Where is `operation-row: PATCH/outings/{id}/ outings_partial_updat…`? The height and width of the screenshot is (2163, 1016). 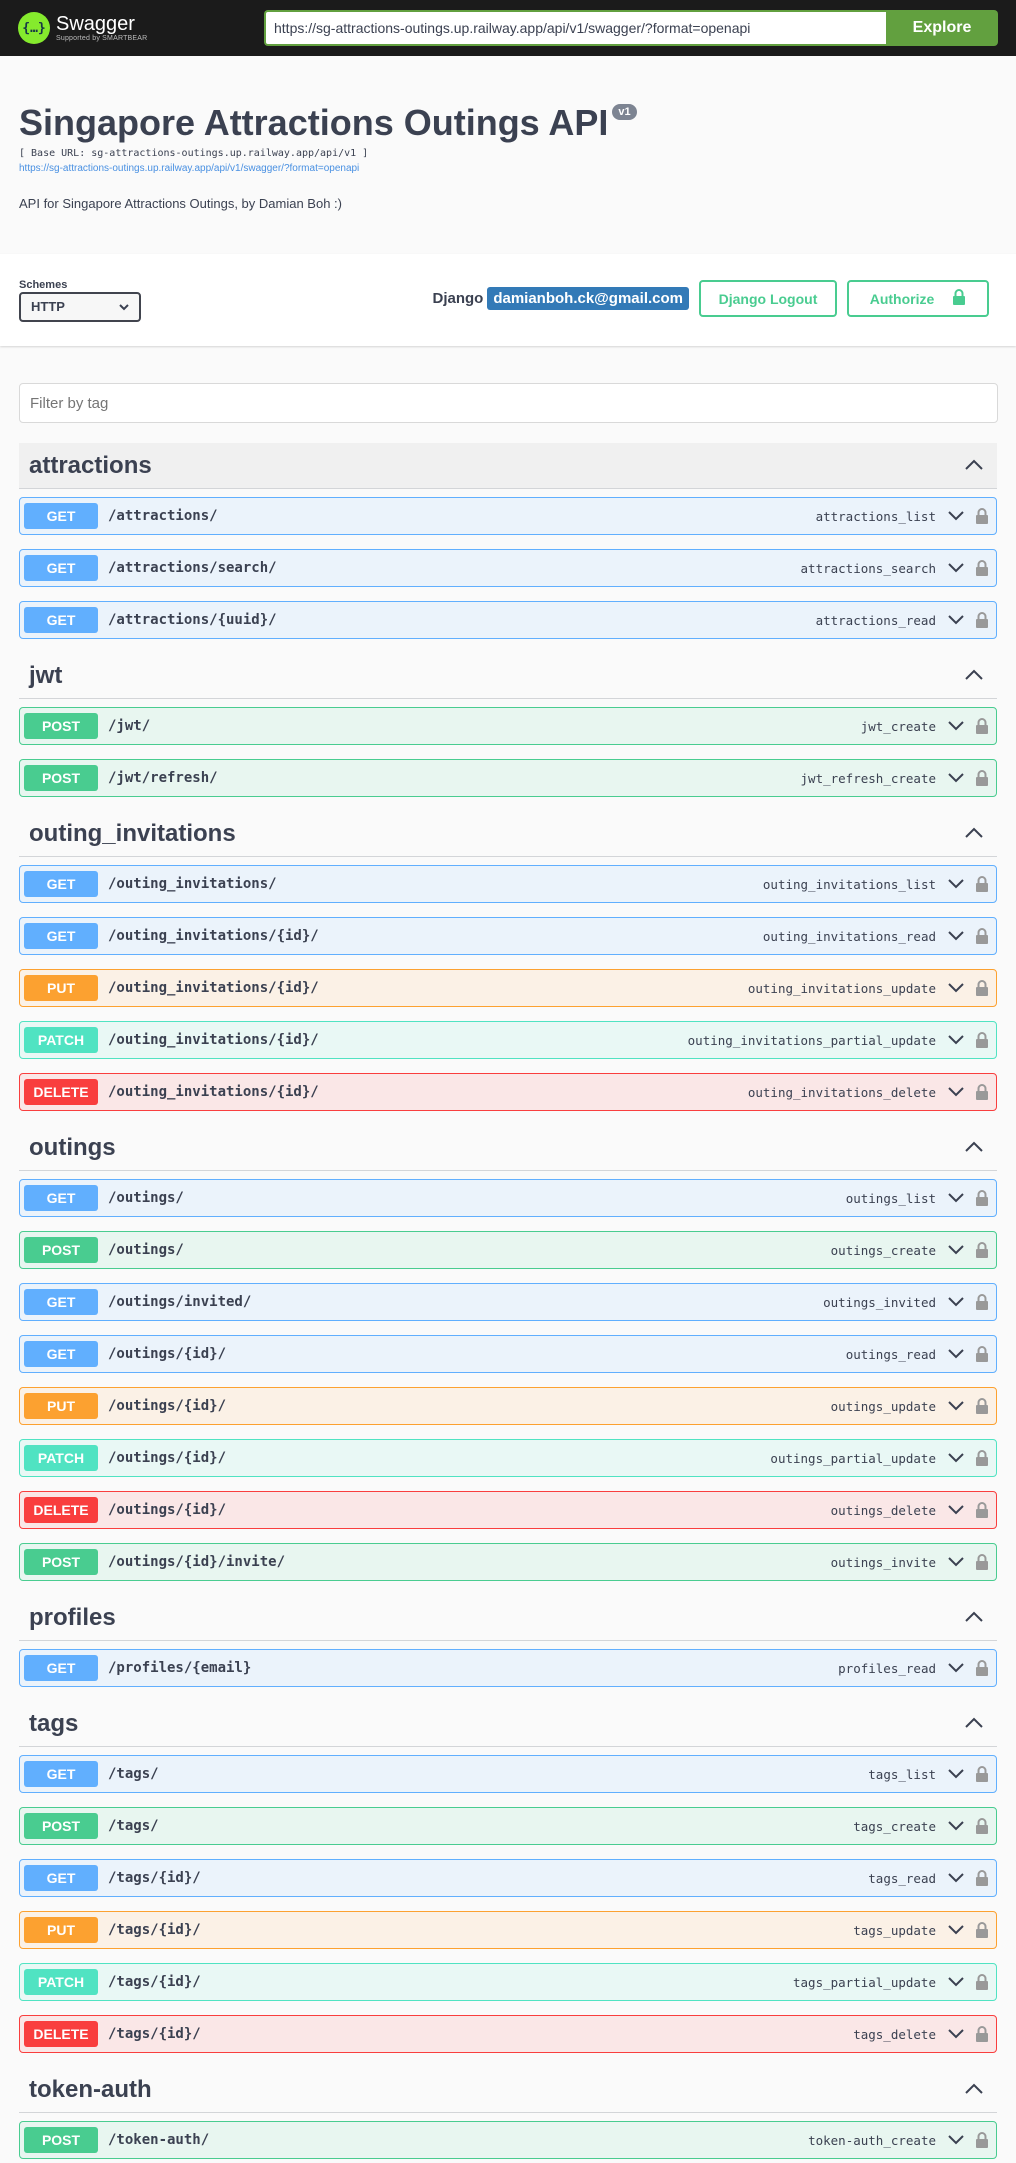
operation-row: PATCH/outings/{id}/ outings_partial_updat… is located at coordinates (508, 1458).